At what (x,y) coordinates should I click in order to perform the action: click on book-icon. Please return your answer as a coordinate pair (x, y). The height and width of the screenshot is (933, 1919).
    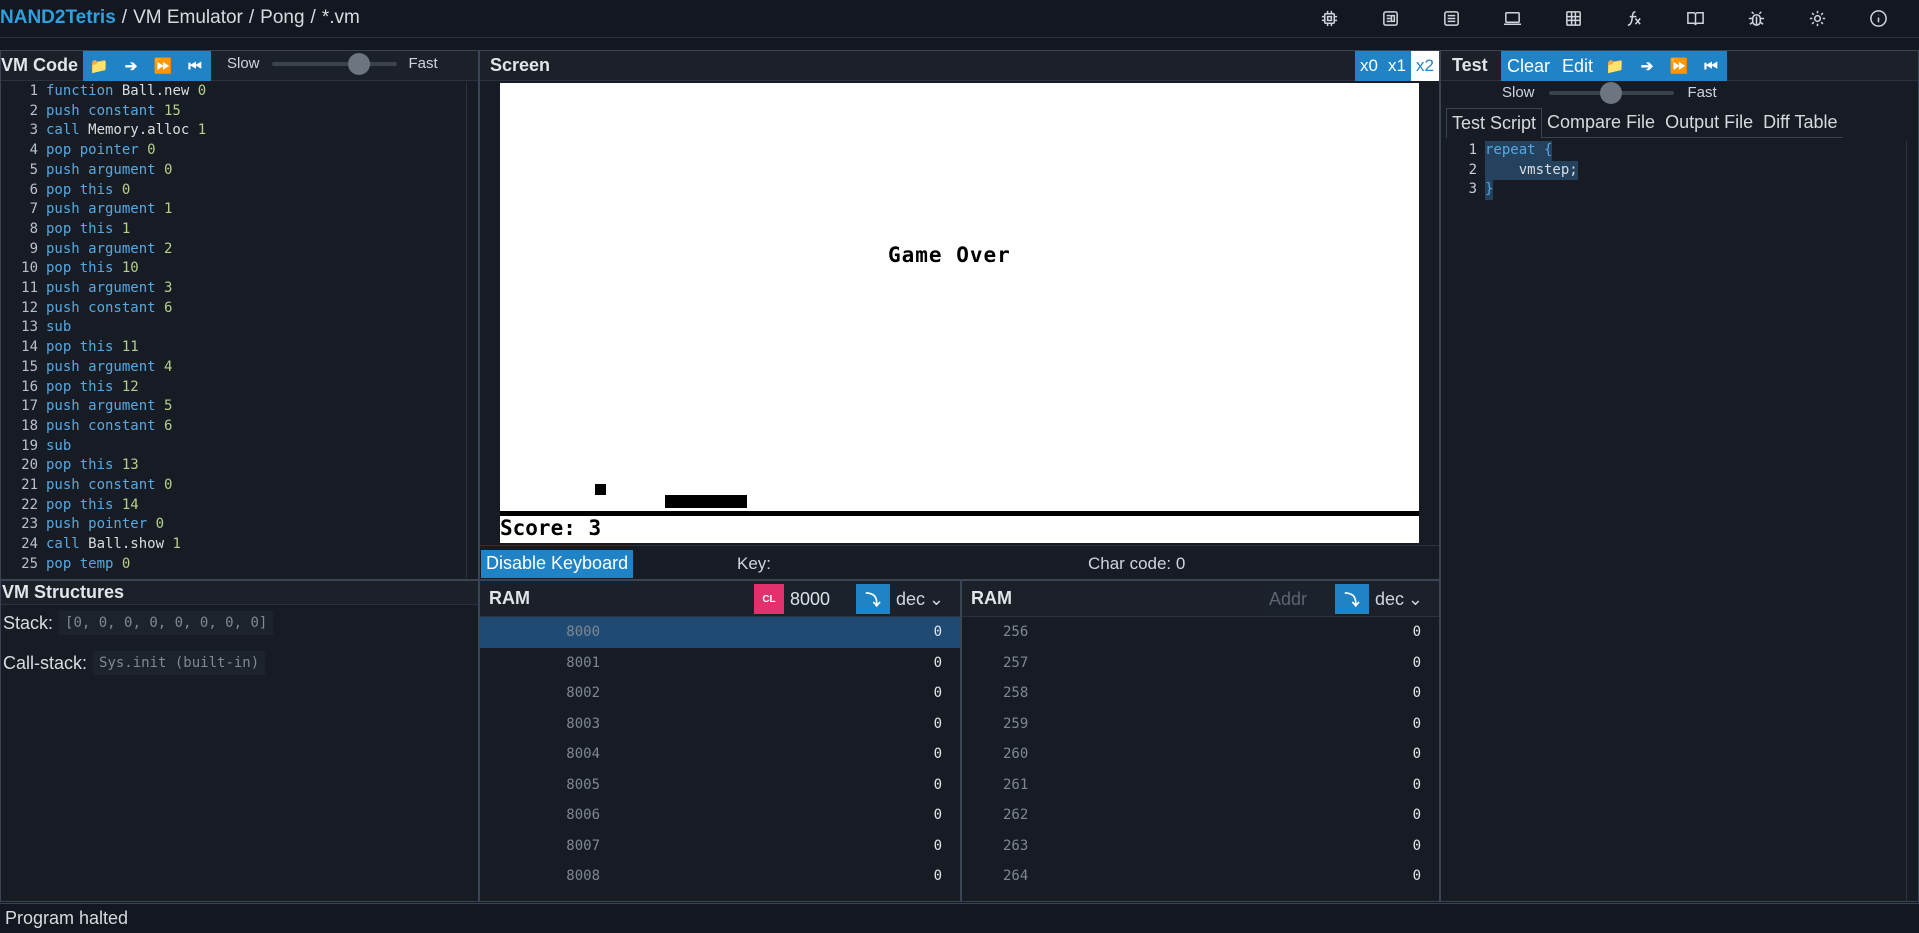
    Looking at the image, I should click on (1695, 18).